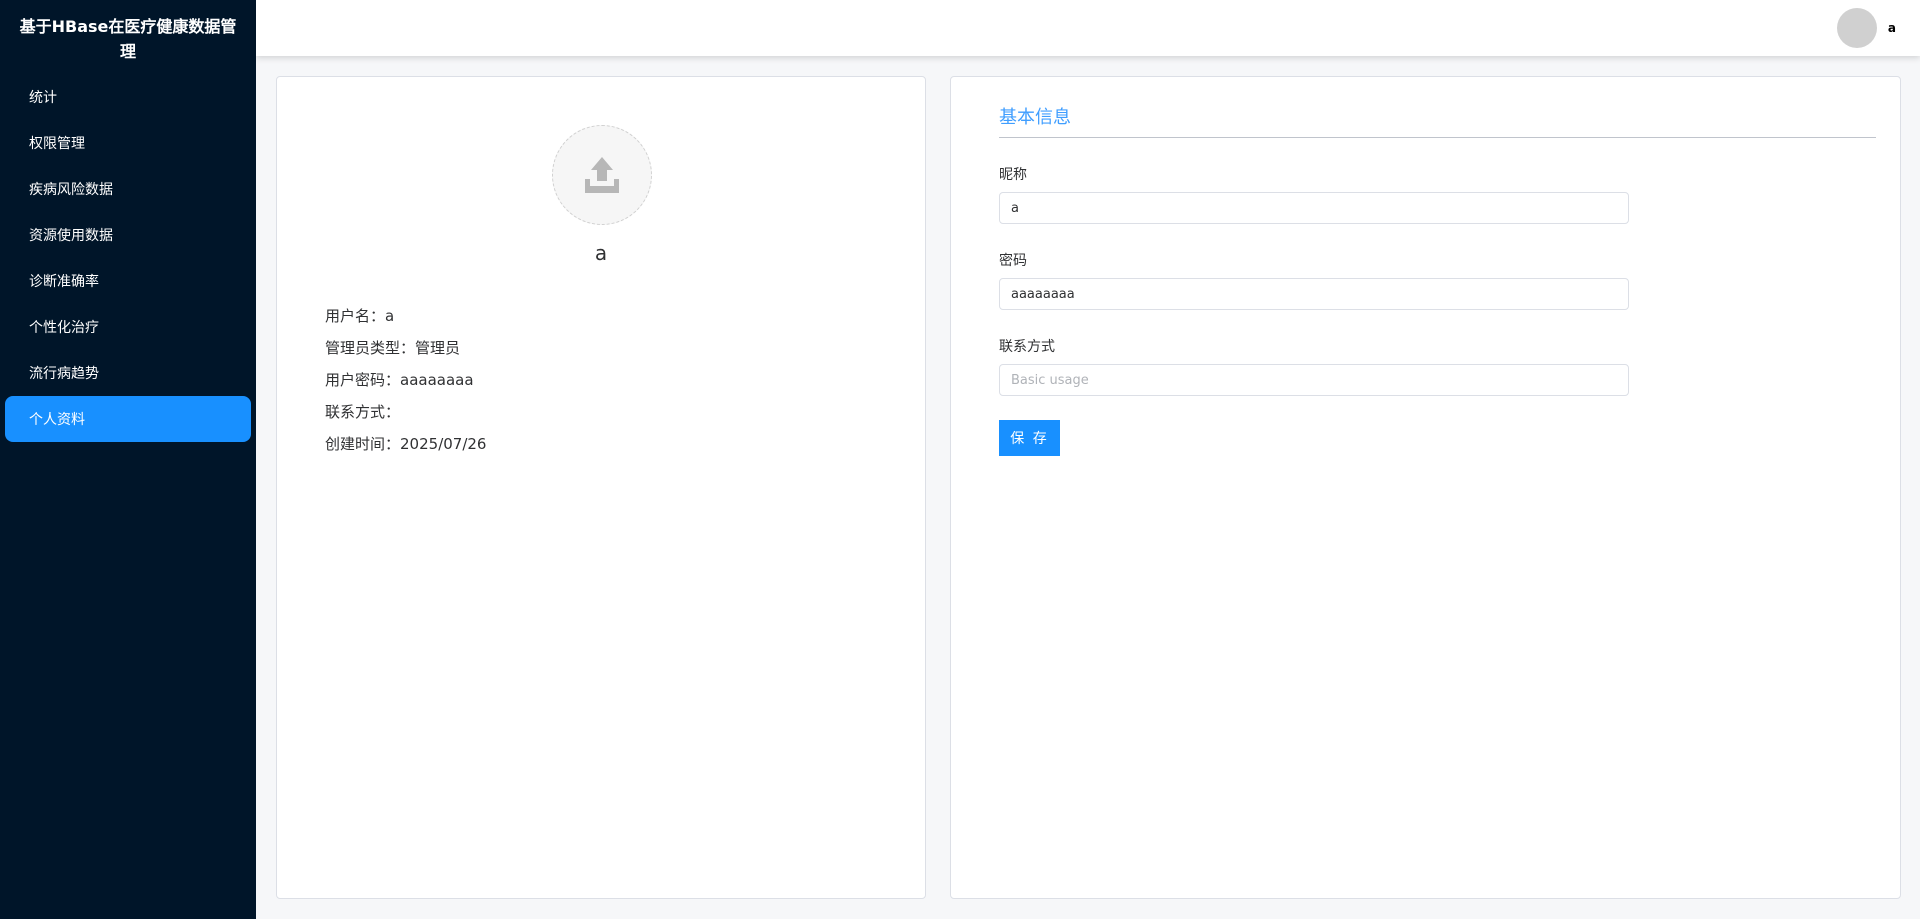 Image resolution: width=1920 pixels, height=919 pixels. Describe the element at coordinates (128, 143) in the screenshot. I see `sidebar-item-permissions: 权限管理` at that location.